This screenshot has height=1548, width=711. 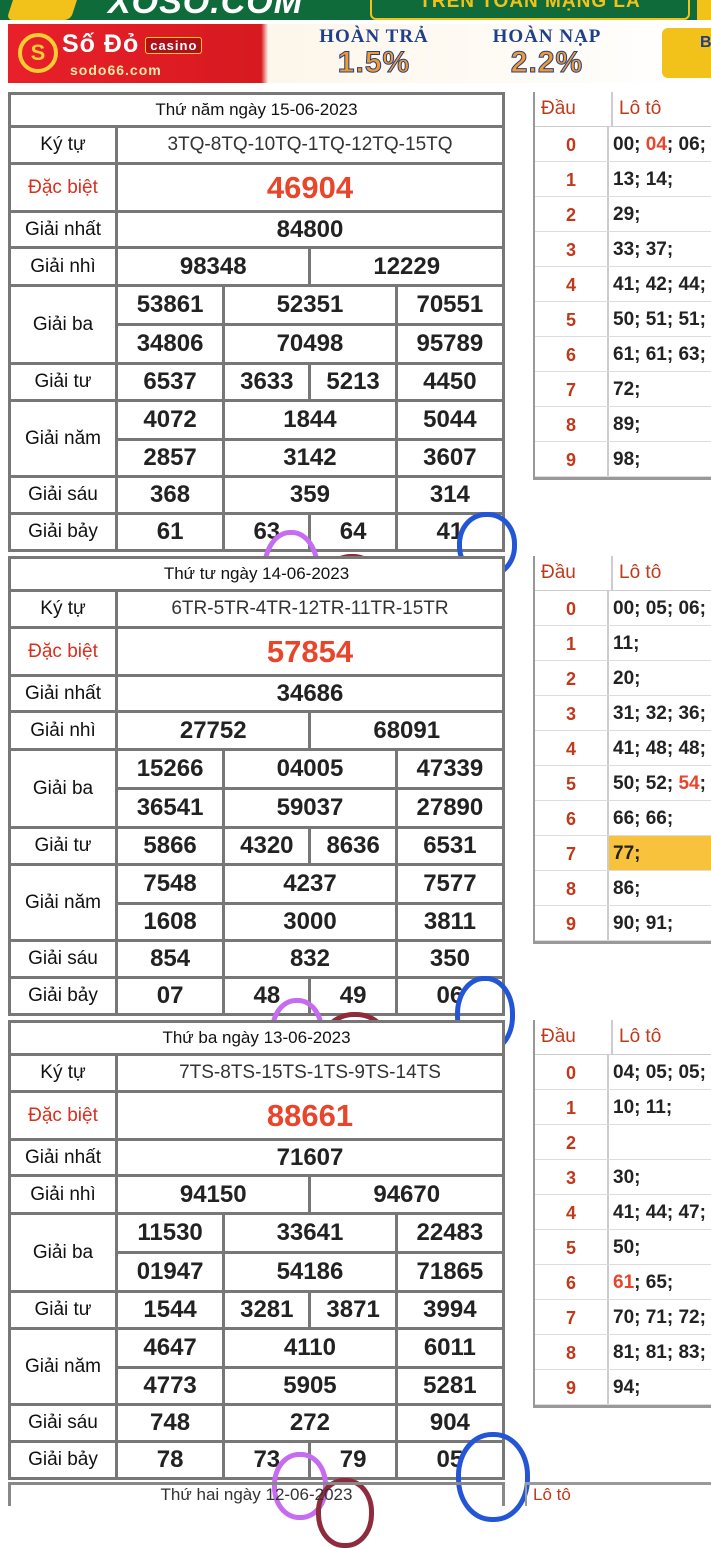 What do you see at coordinates (256, 1038) in the screenshot?
I see `draw-date: Thứ ba ngày 13-06-2023` at bounding box center [256, 1038].